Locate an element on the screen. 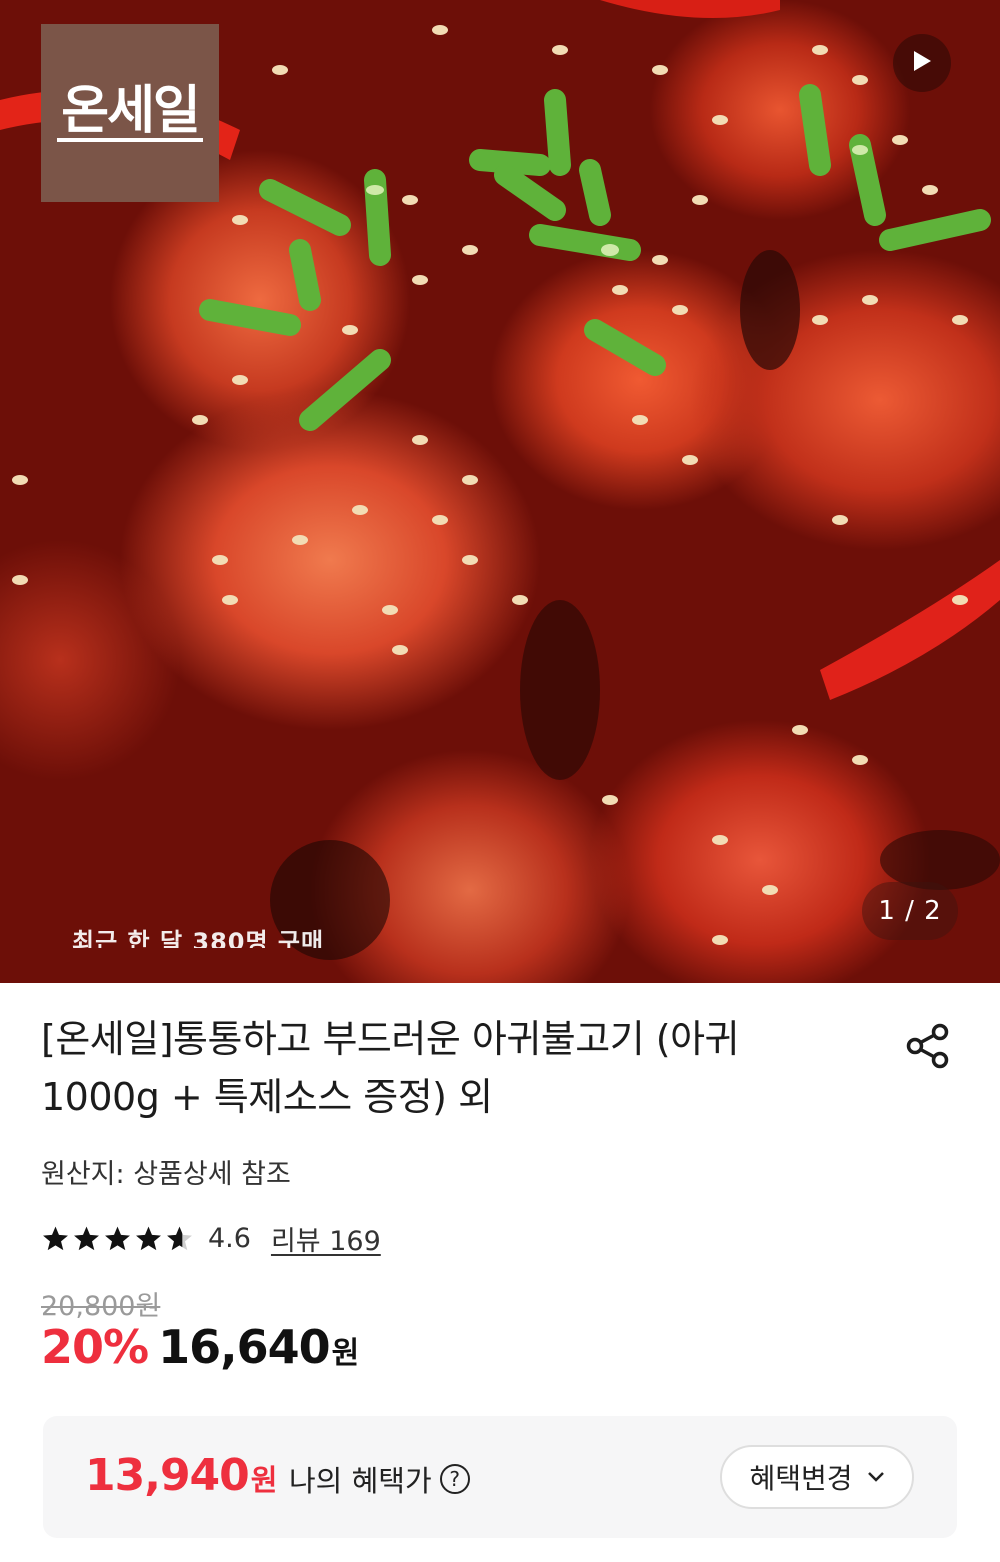 The height and width of the screenshot is (1562, 1000). chevron-down-icon is located at coordinates (876, 1477).